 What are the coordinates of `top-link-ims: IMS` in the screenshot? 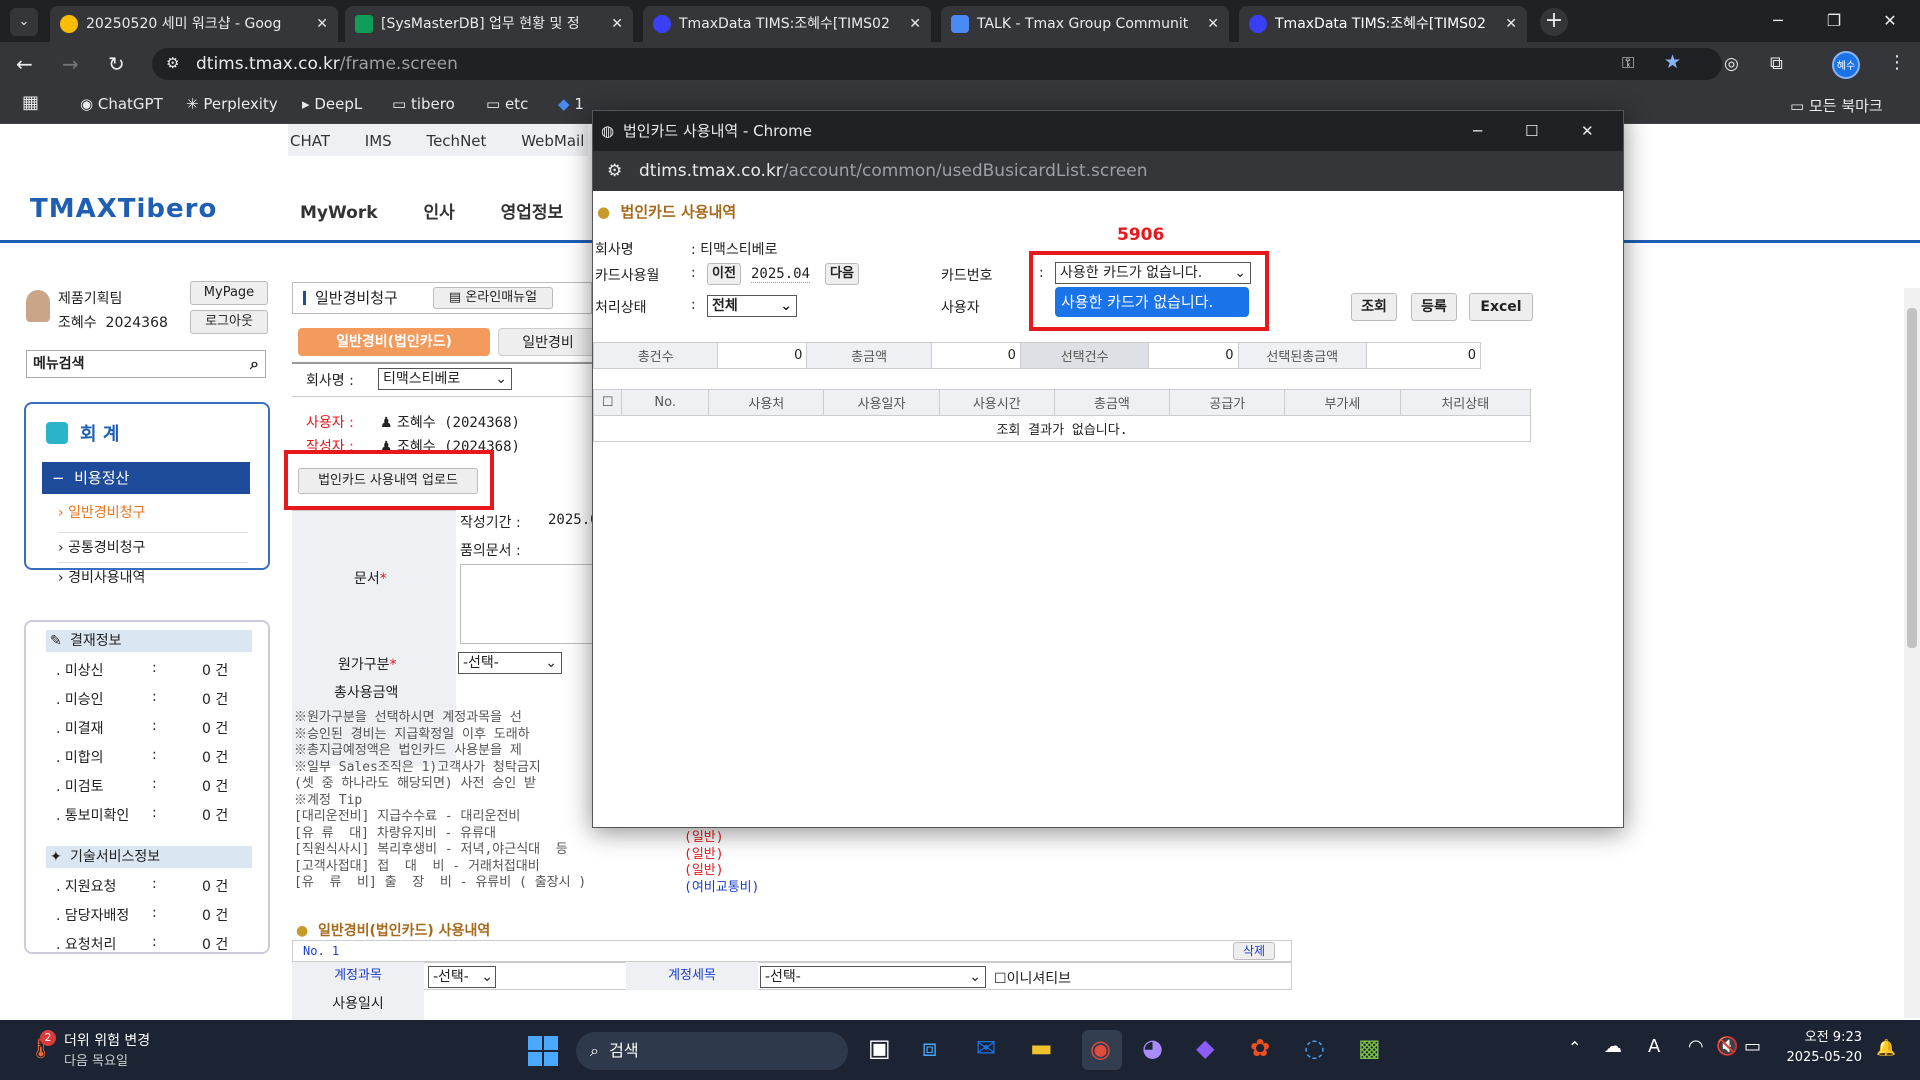 It's located at (378, 141).